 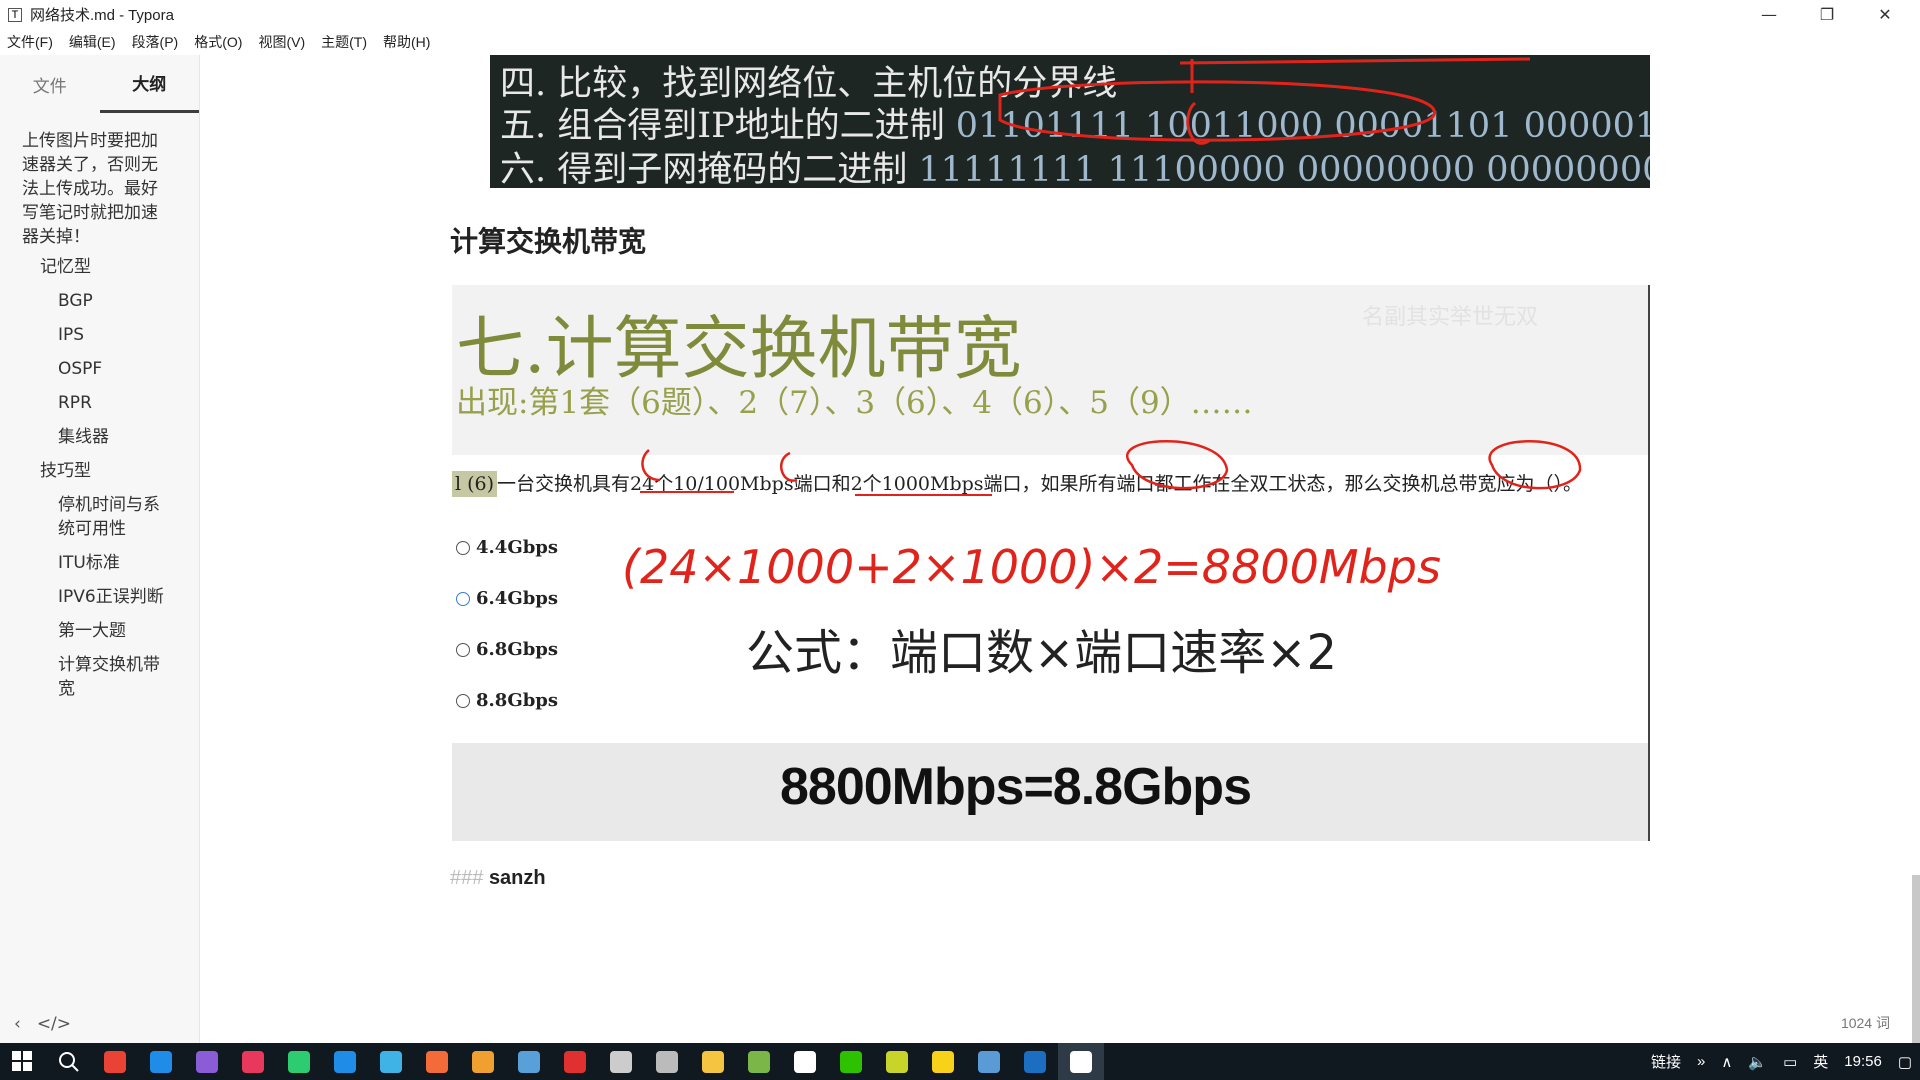 I want to click on sticky-notes-icon, so click(x=943, y=1061).